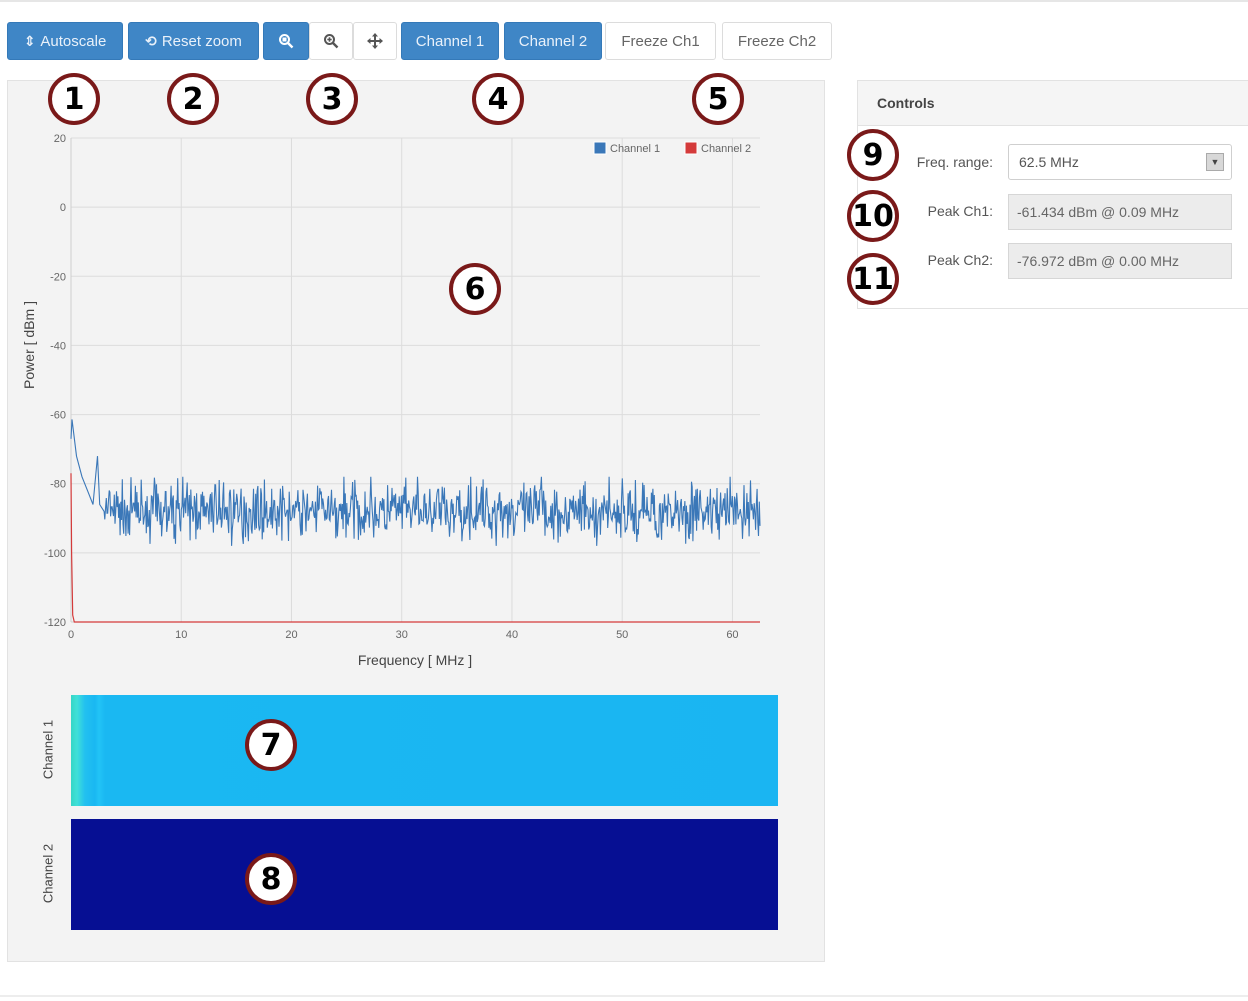  What do you see at coordinates (71, 635) in the screenshot?
I see `x-tick-label: 0` at bounding box center [71, 635].